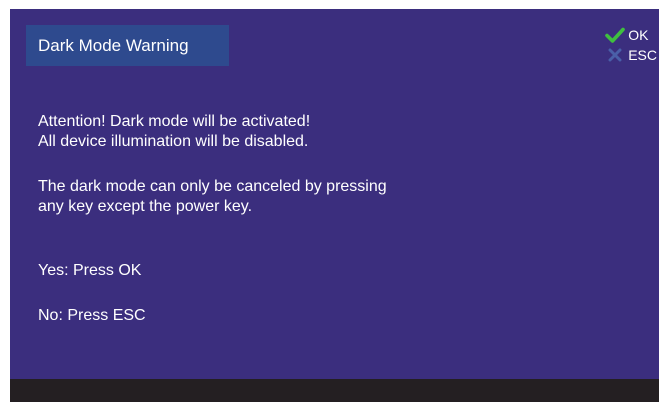  I want to click on key-legend: OK ESC, so click(630, 45).